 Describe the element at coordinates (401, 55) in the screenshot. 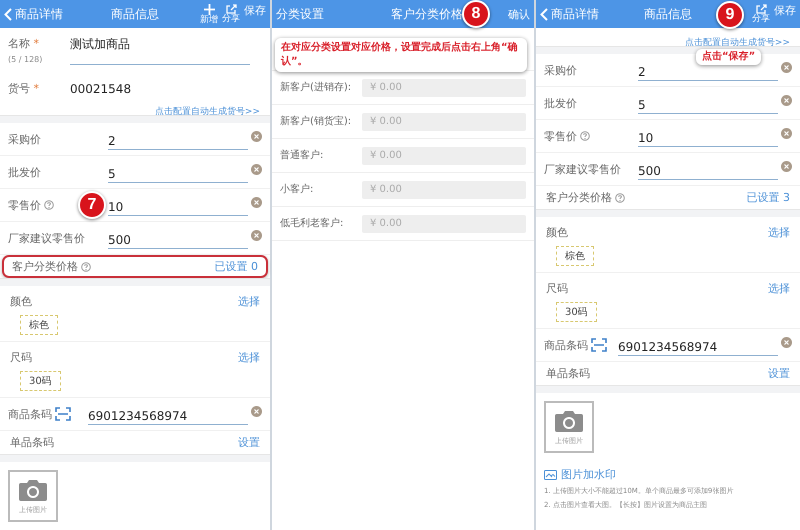

I see `instruction-tooltip: 在对应分类设置对应价格，设置完成后点击右上角“确认”。` at that location.